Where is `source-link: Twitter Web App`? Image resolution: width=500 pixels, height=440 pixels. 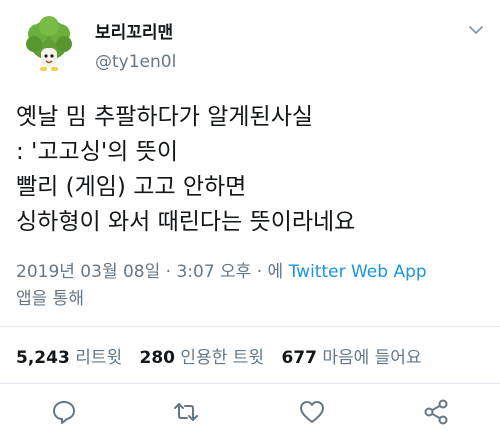
source-link: Twitter Web App is located at coordinates (358, 272).